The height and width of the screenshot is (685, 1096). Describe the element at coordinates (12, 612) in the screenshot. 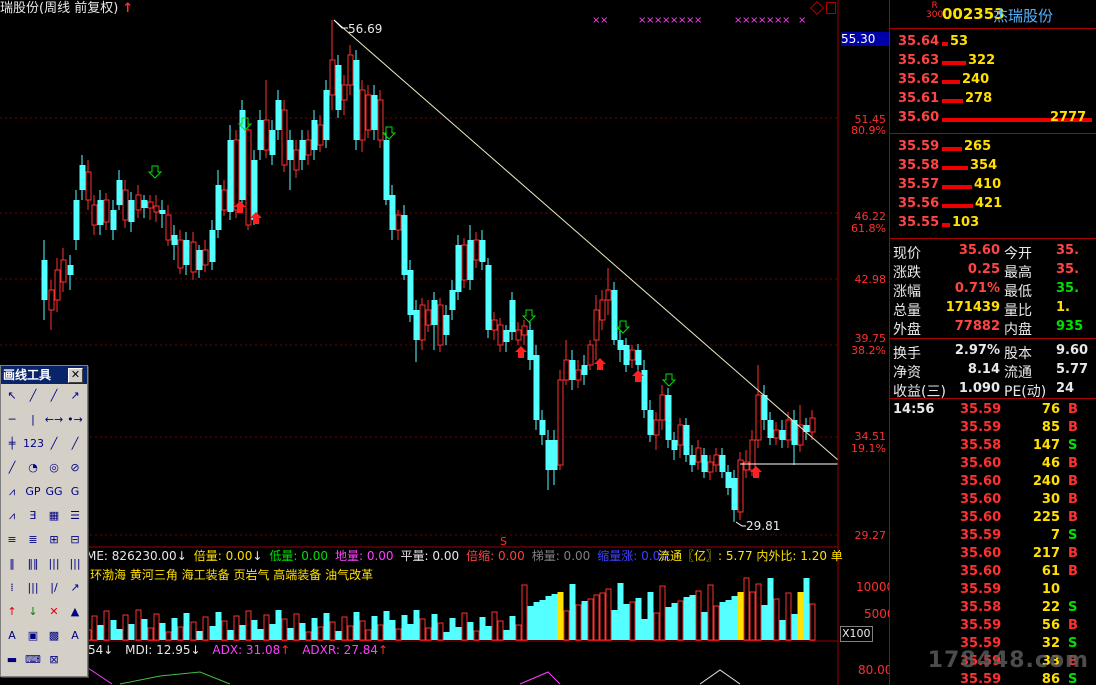

I see `draw-tool-icon: ↑` at that location.